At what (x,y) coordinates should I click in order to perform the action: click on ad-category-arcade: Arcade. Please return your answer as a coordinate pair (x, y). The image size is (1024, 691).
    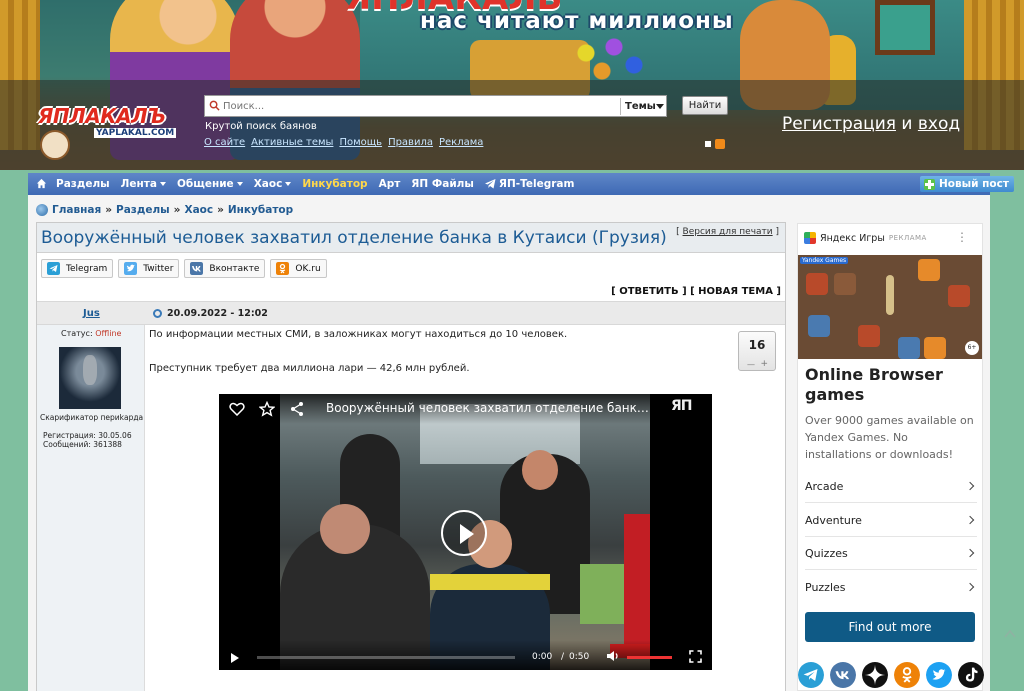
    Looking at the image, I should click on (891, 486).